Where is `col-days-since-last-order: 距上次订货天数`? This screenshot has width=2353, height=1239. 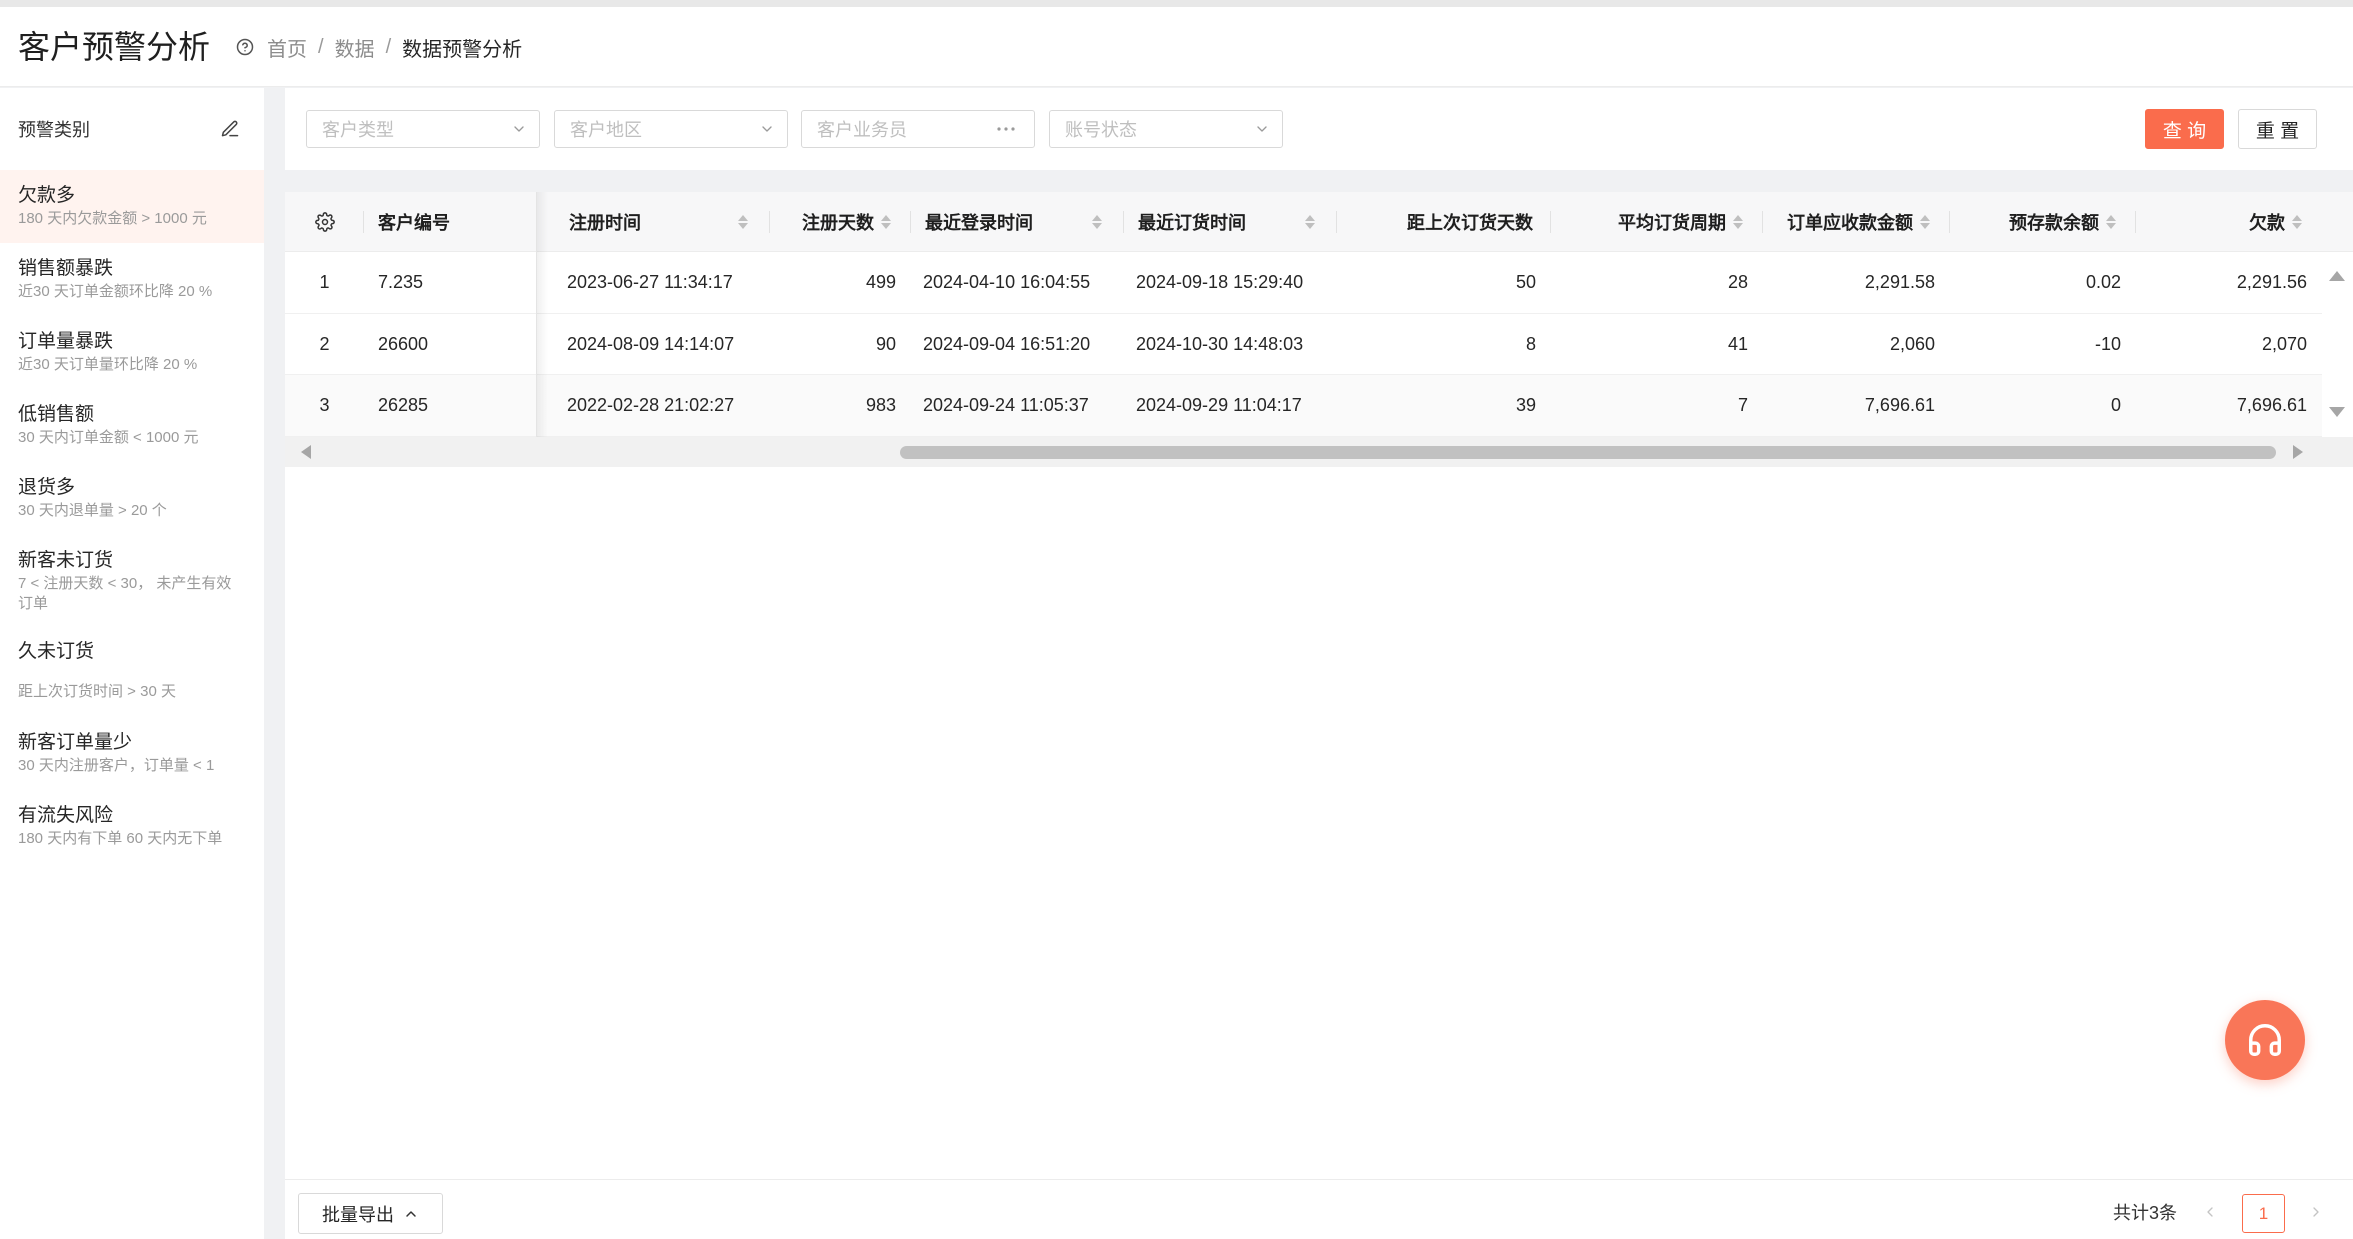 col-days-since-last-order: 距上次订货天数 is located at coordinates (1444, 221).